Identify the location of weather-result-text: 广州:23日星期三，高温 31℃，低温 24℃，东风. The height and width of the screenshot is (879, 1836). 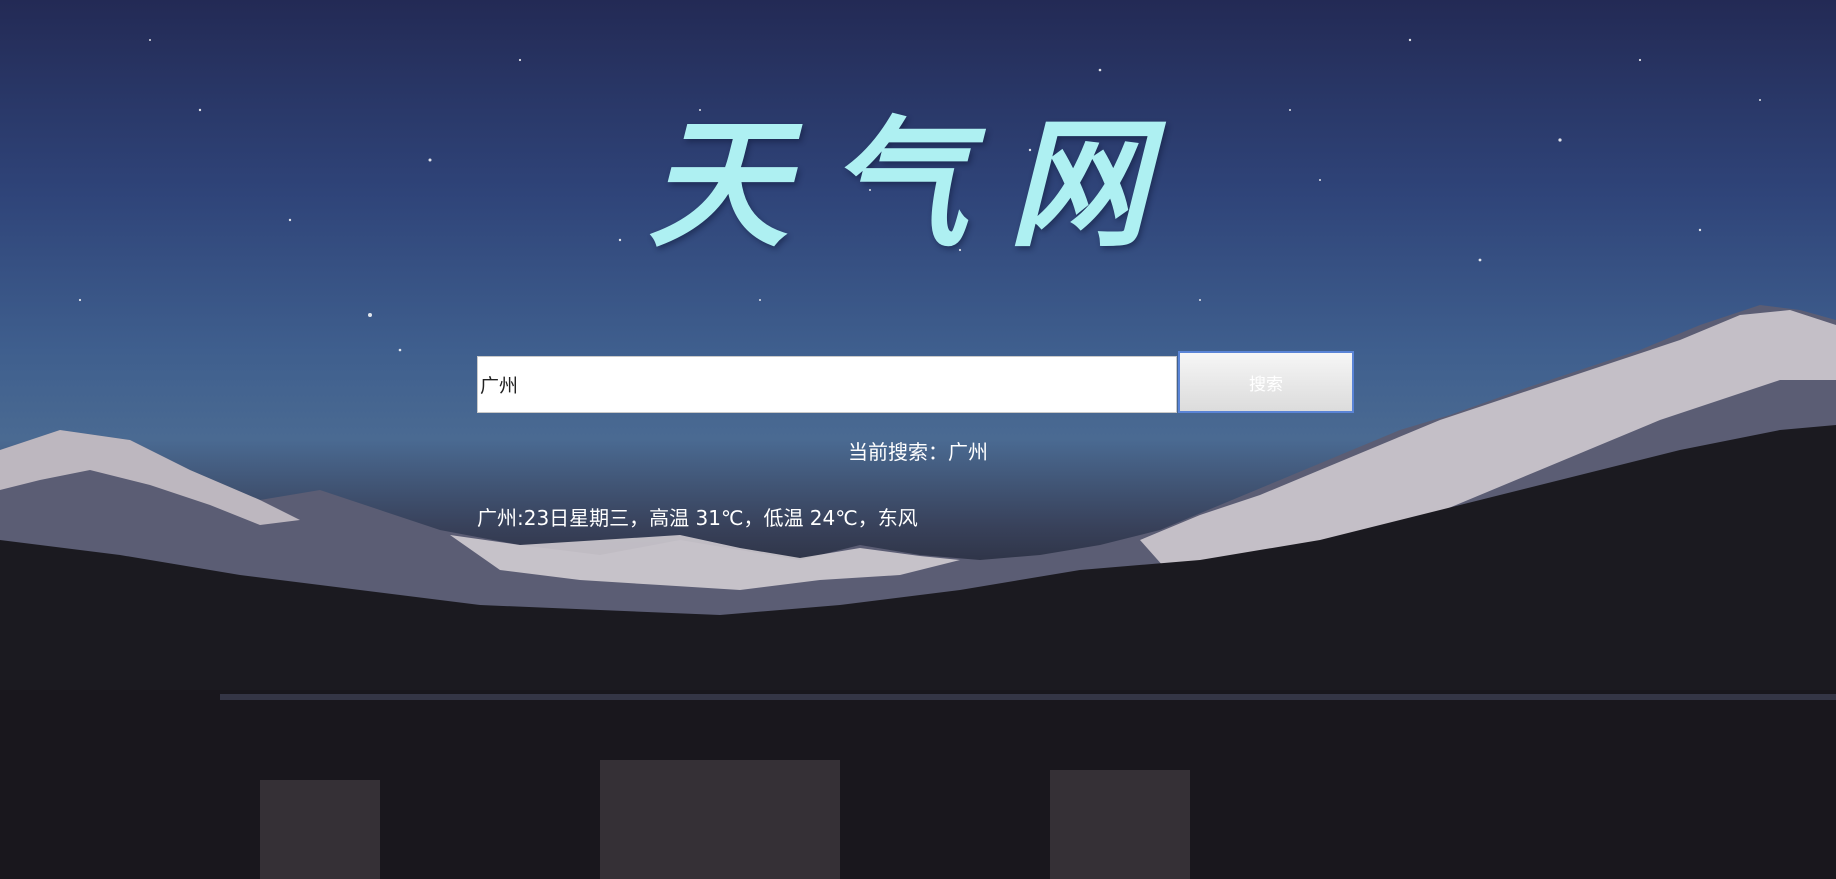
(697, 518).